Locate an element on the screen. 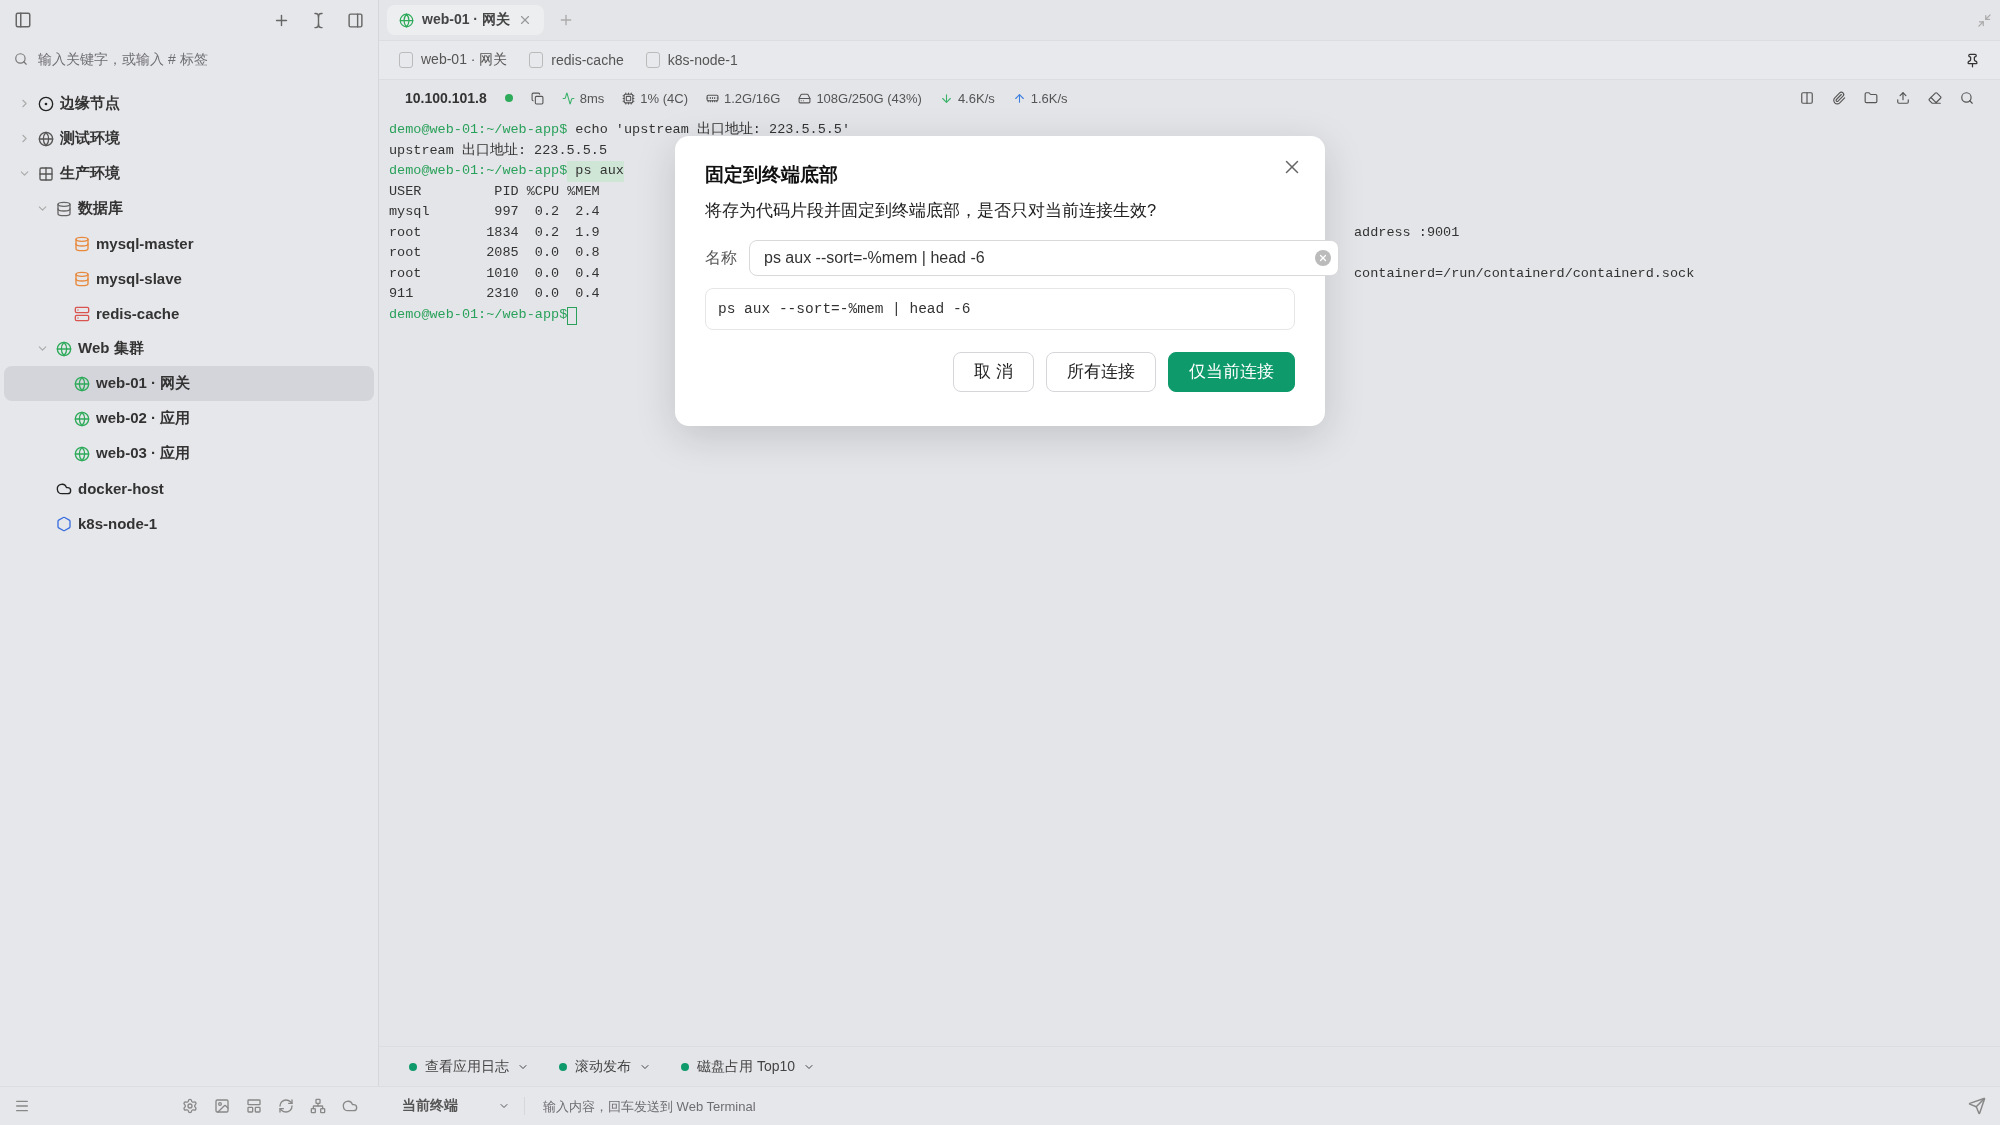  recent-connection: web-01 · 网关 is located at coordinates (453, 60).